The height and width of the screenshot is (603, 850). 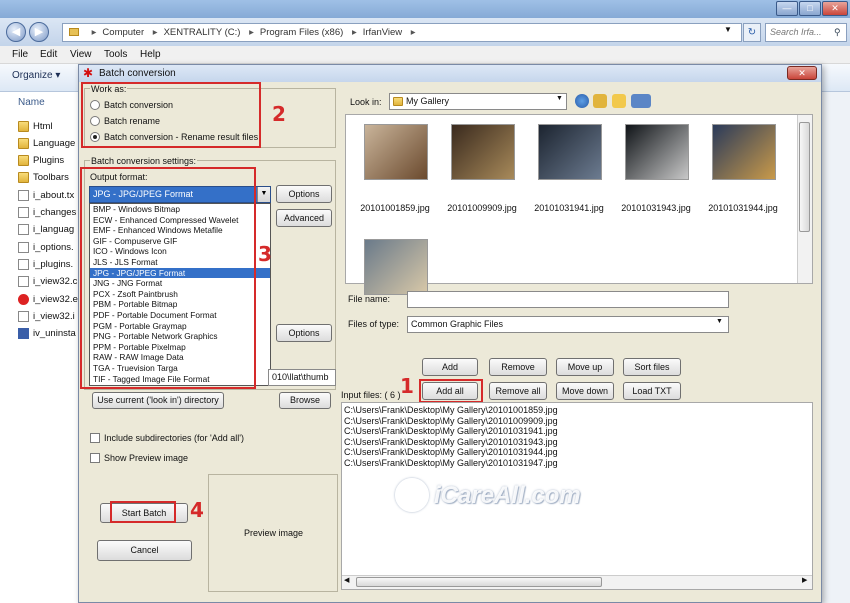 What do you see at coordinates (46, 195) in the screenshot?
I see `file-row: i_about.tx` at bounding box center [46, 195].